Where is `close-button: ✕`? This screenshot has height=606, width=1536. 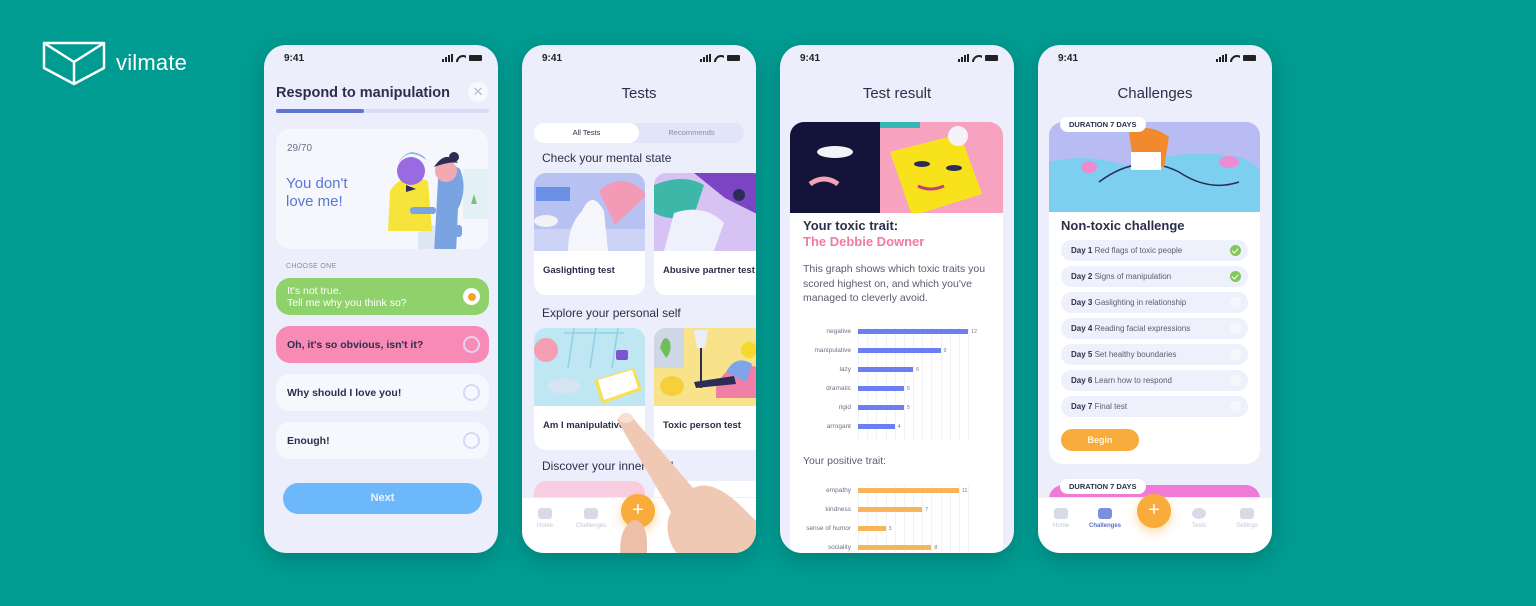
close-button: ✕ is located at coordinates (478, 92).